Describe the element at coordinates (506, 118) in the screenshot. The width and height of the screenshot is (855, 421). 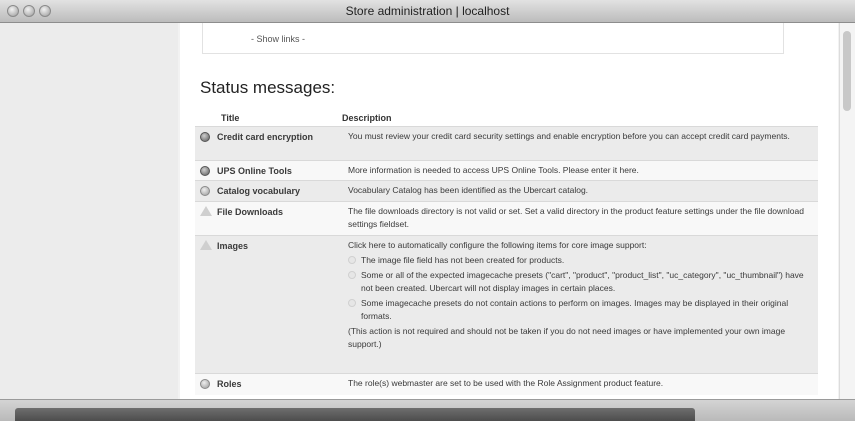
I see `table-header: Title Description` at that location.